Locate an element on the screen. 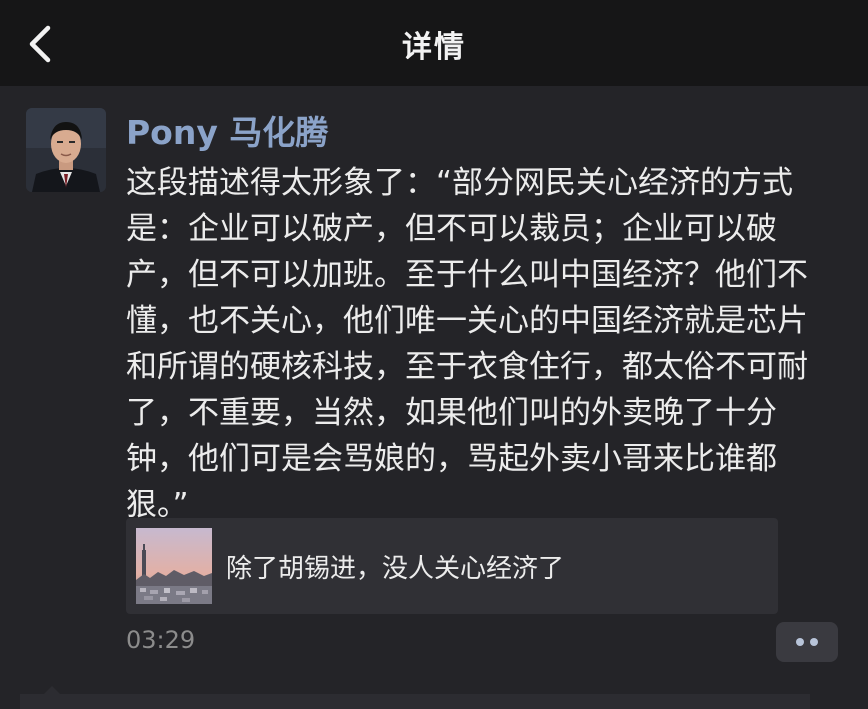  author-name: Pony 马化腾 is located at coordinates (227, 130).